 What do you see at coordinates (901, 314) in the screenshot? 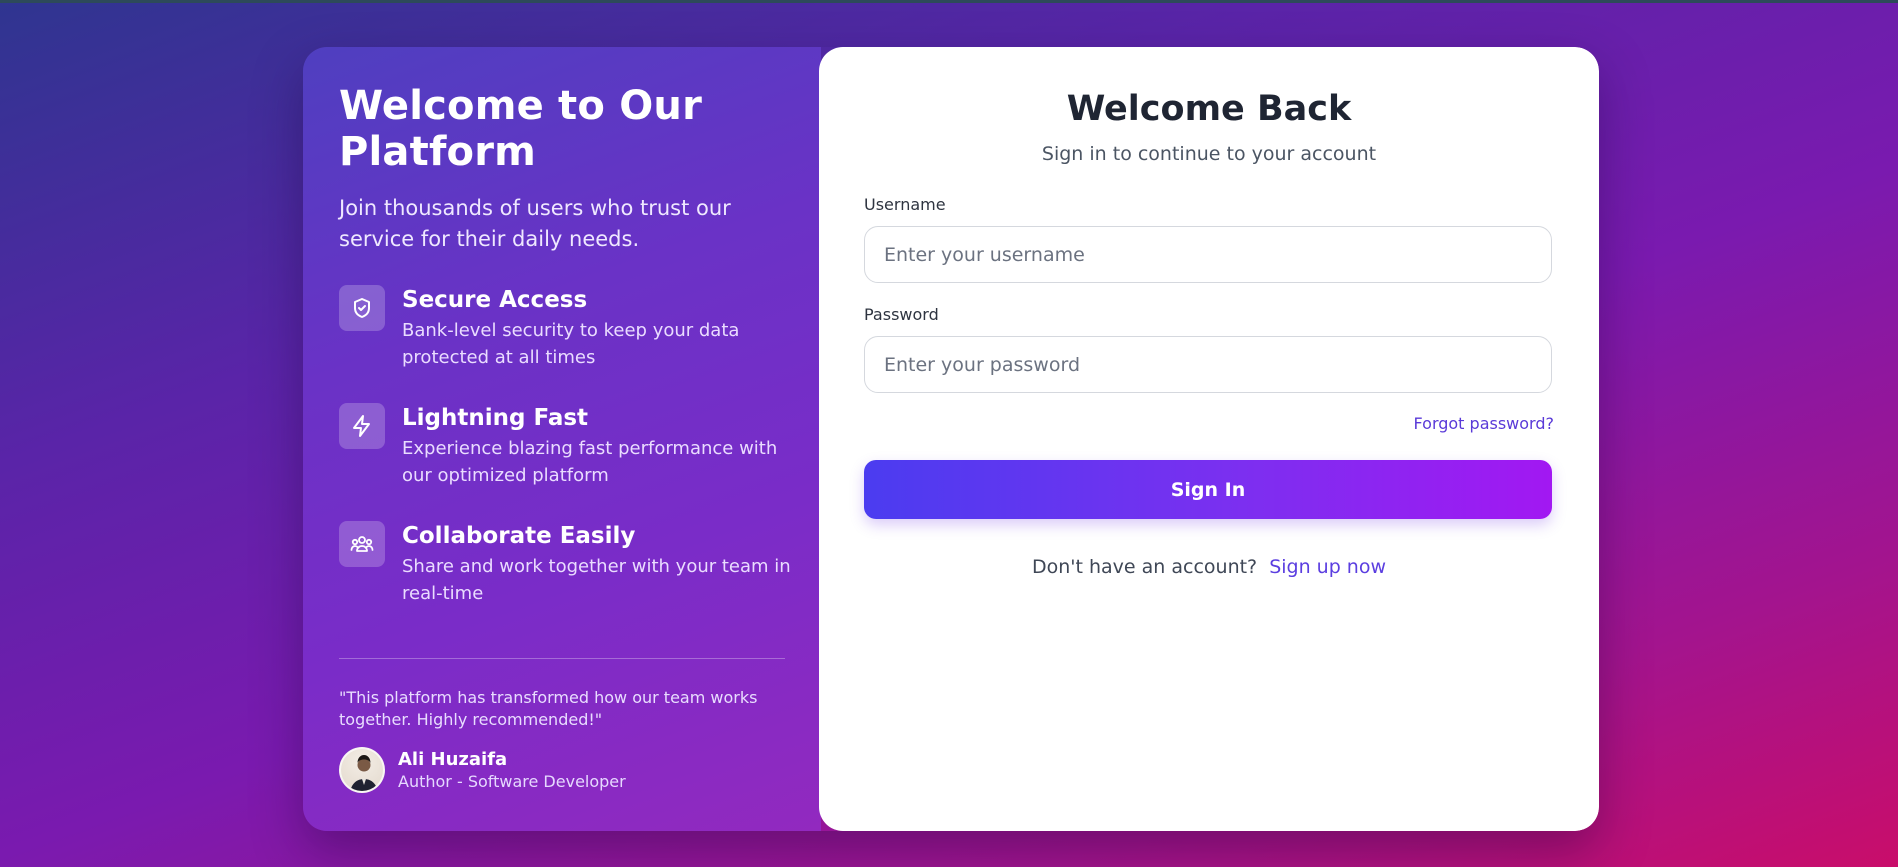
I see `password-label: Password` at bounding box center [901, 314].